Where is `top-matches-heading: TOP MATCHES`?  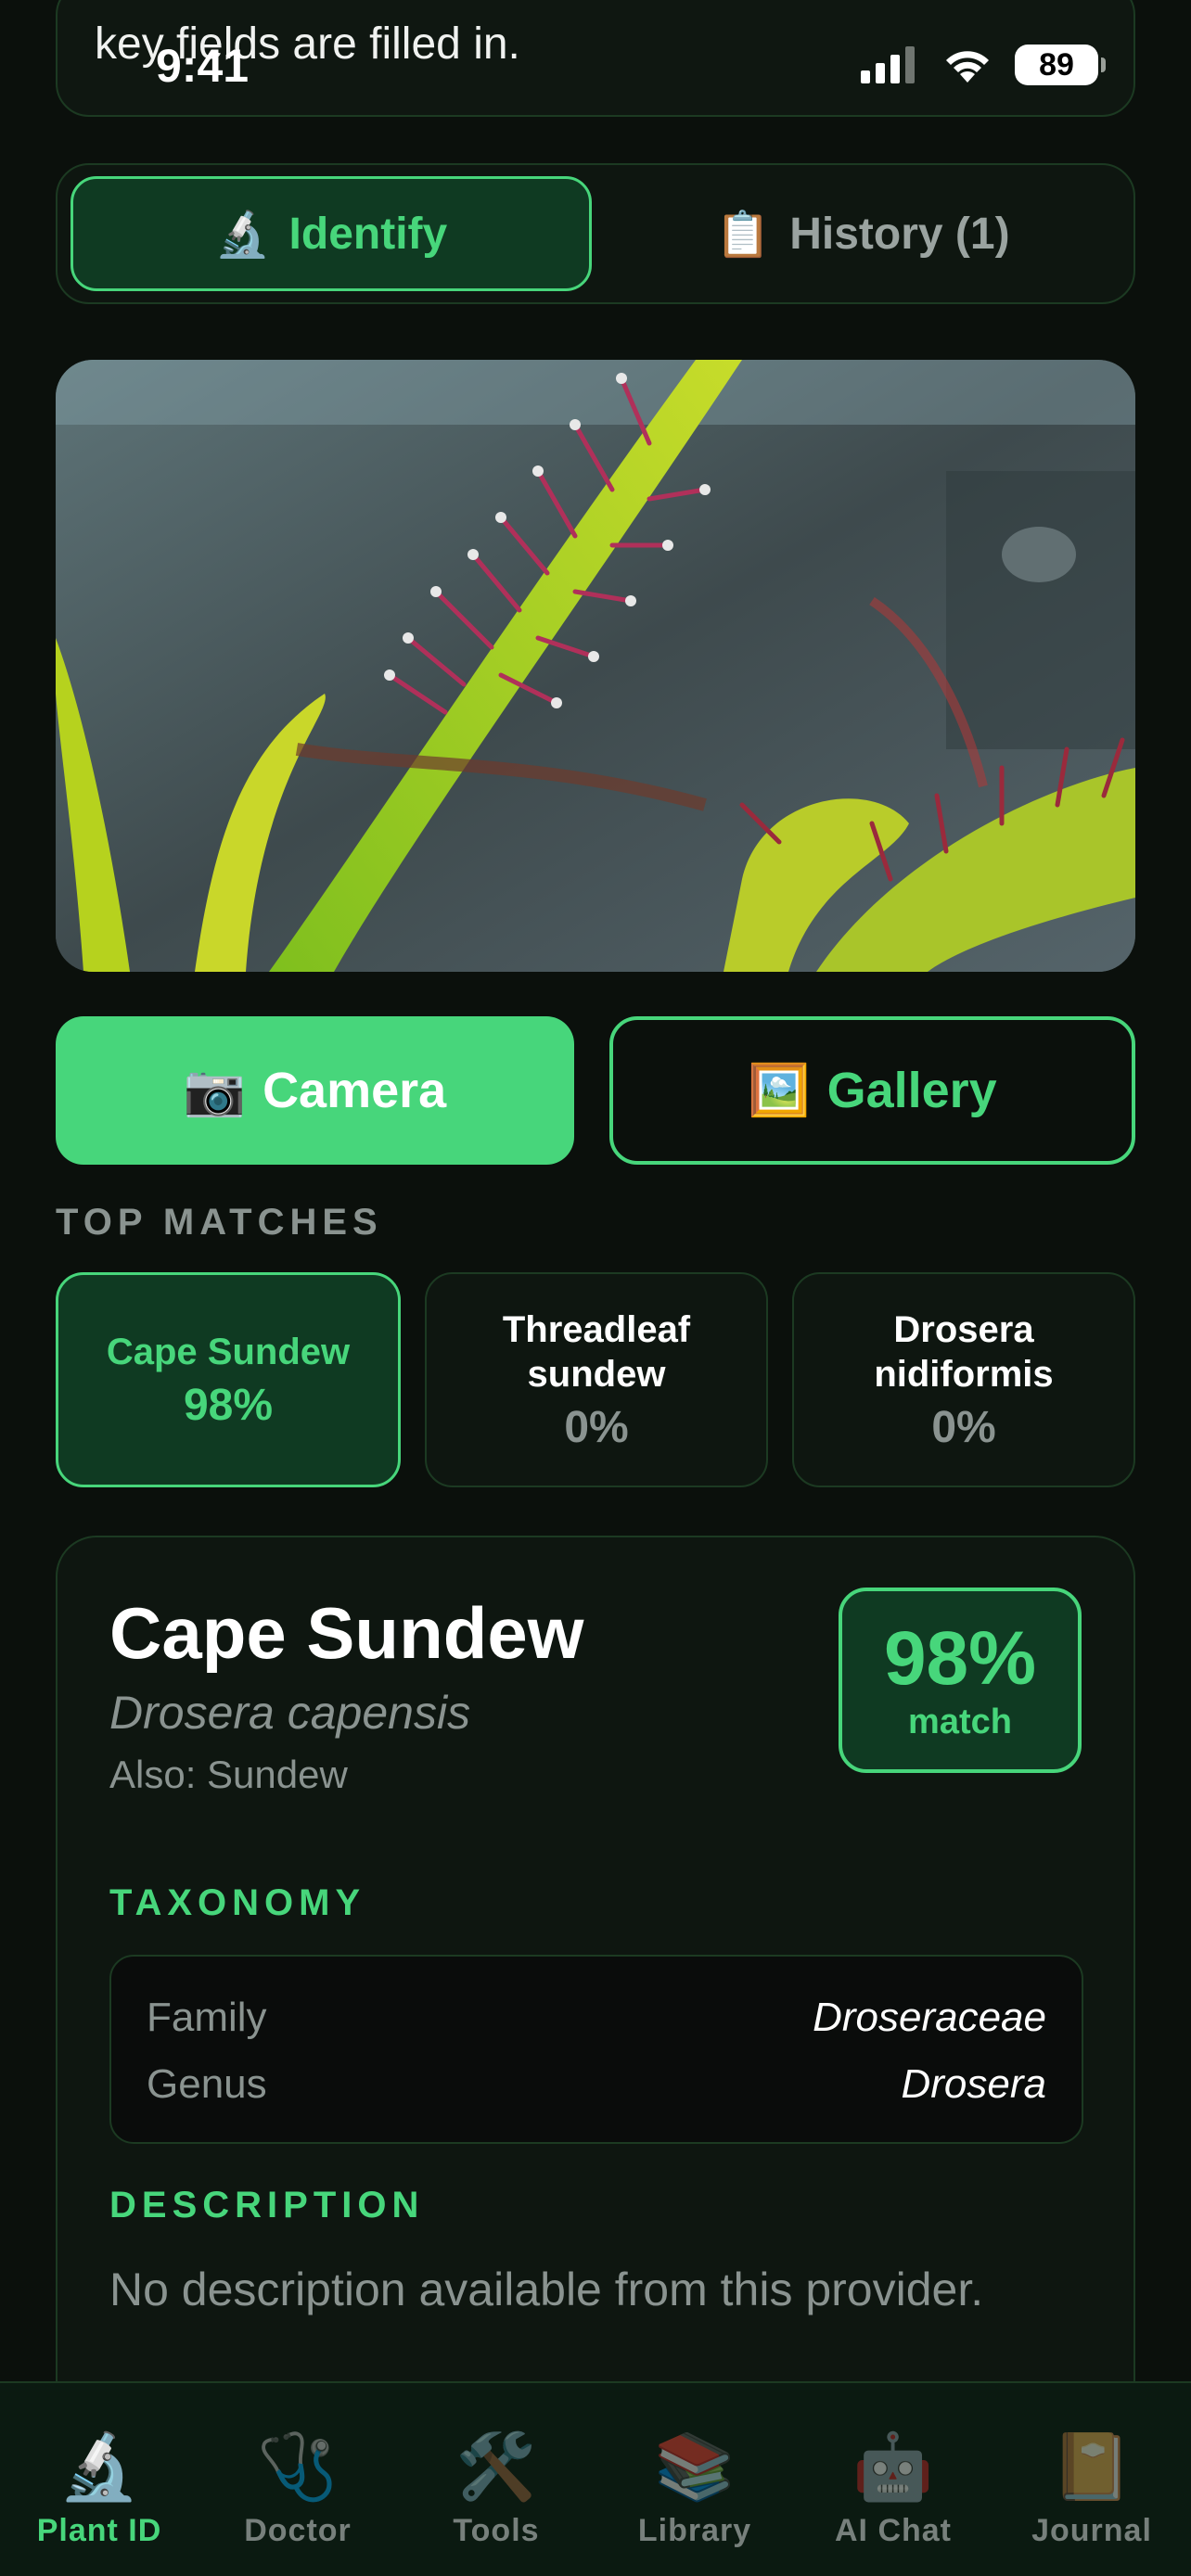
top-matches-heading: TOP MATCHES is located at coordinates (219, 1223).